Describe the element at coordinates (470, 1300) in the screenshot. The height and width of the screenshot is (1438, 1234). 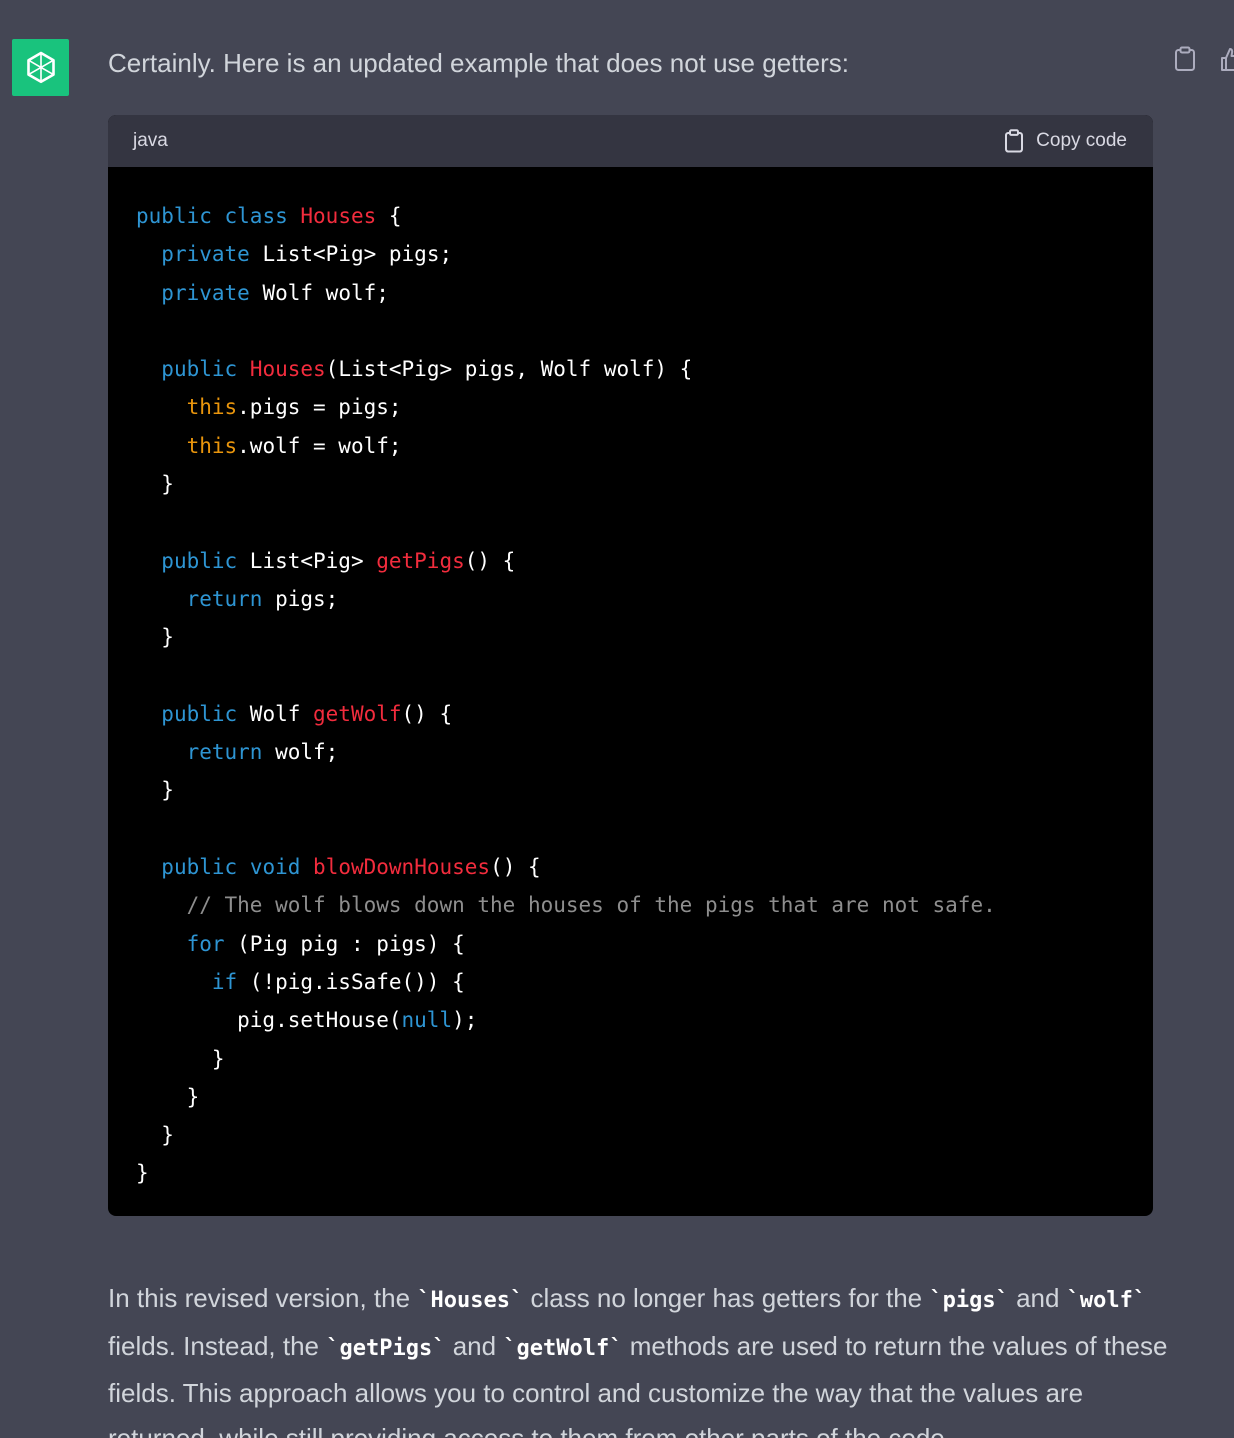
I see `inline-code: `Houses`` at that location.